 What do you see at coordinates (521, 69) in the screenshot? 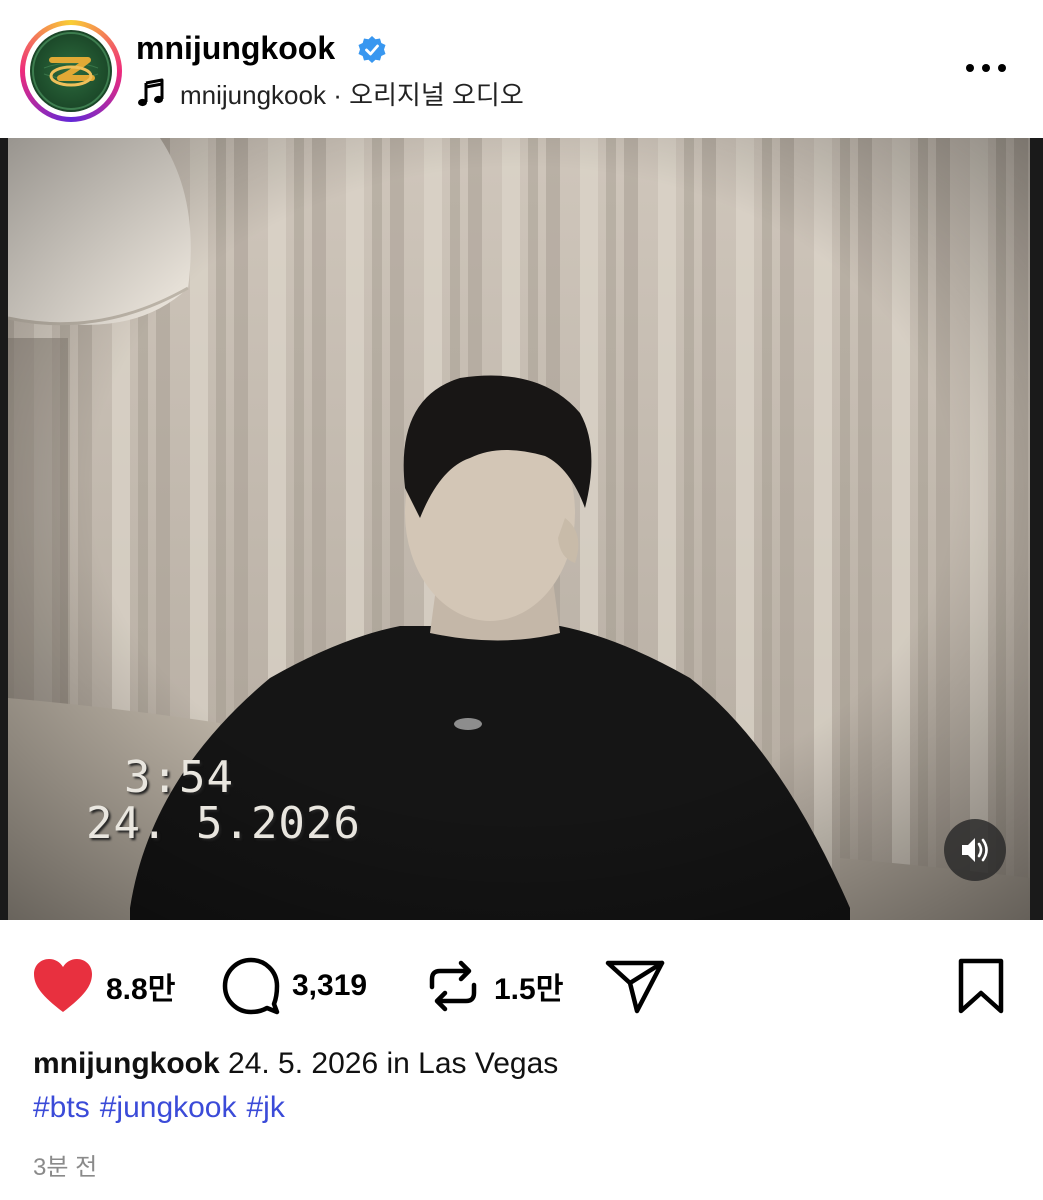
I see `post-header: mnijungkook mnijungkook · 오리지널 오디오` at bounding box center [521, 69].